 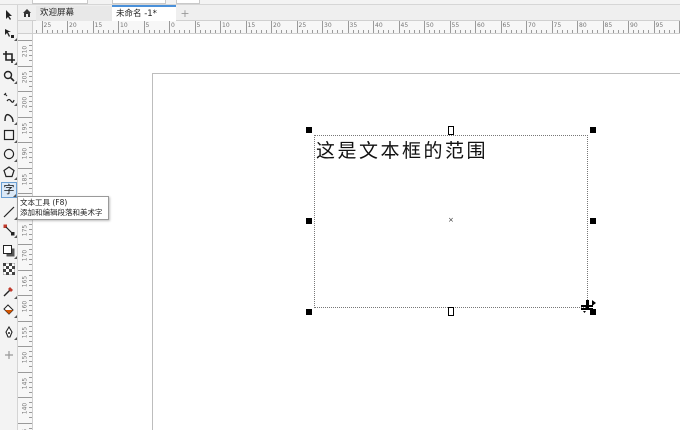 What do you see at coordinates (9, 76) in the screenshot?
I see `zoom-tool-button` at bounding box center [9, 76].